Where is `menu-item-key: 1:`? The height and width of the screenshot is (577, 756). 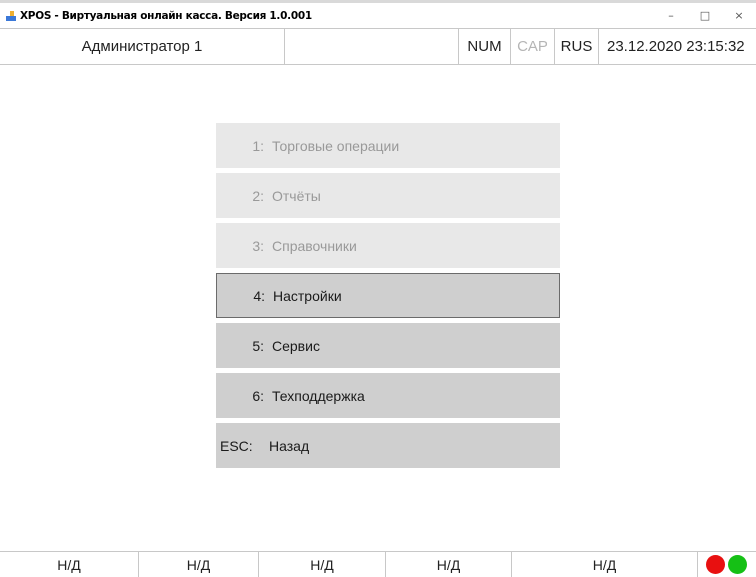
menu-item-key: 1: is located at coordinates (258, 145).